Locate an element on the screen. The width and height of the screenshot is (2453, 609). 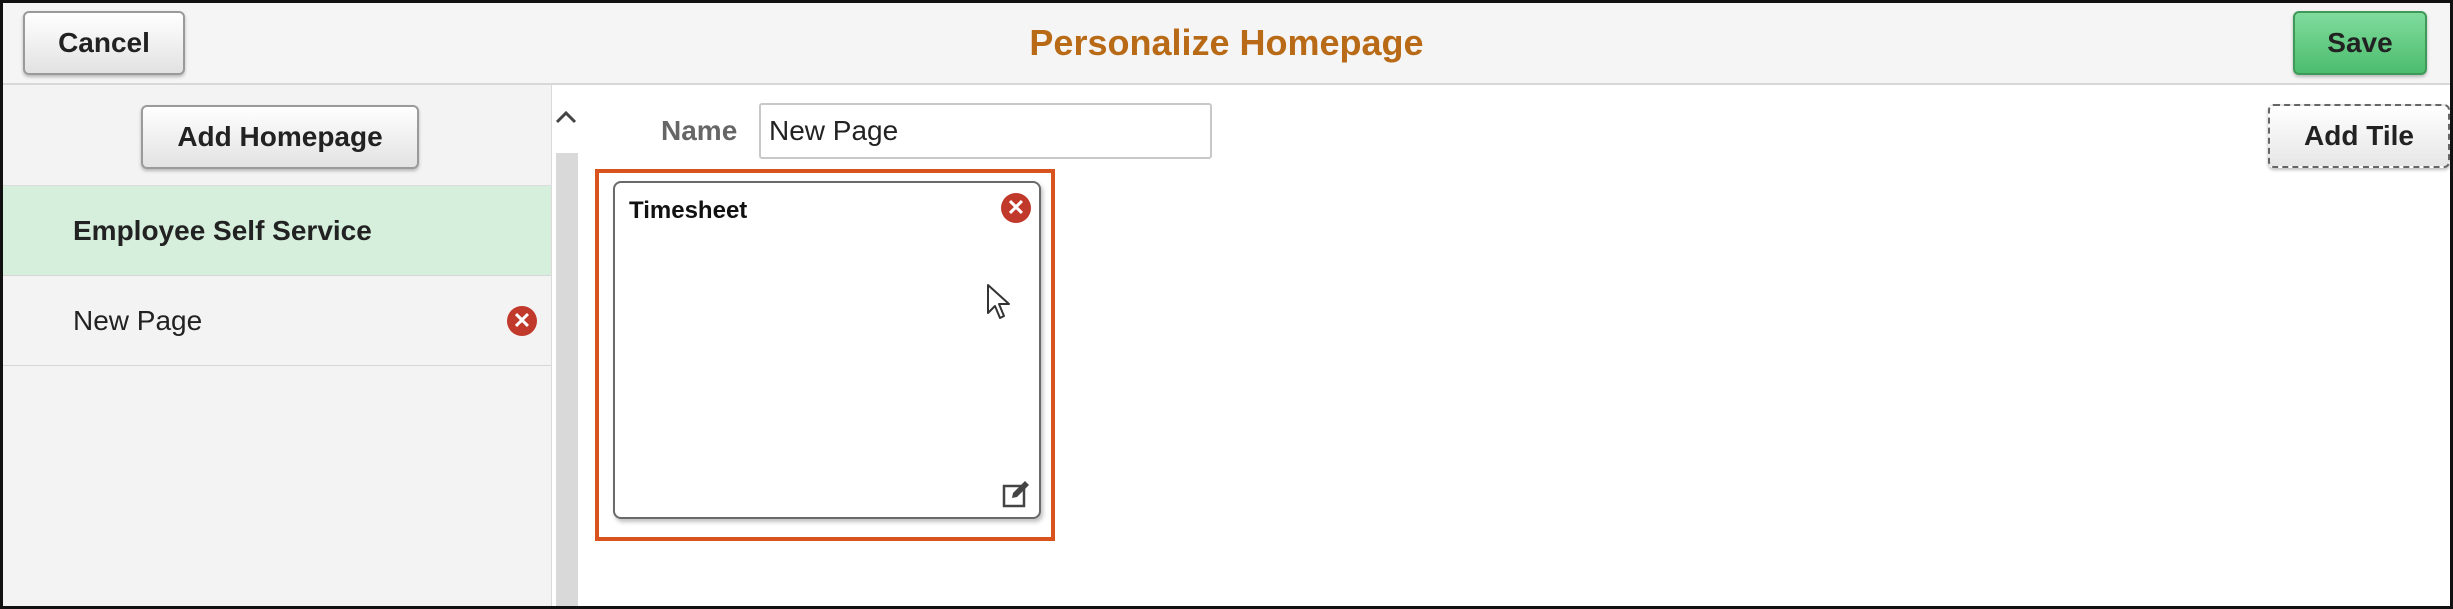
page-title: Personalize Homepage is located at coordinates (1226, 42).